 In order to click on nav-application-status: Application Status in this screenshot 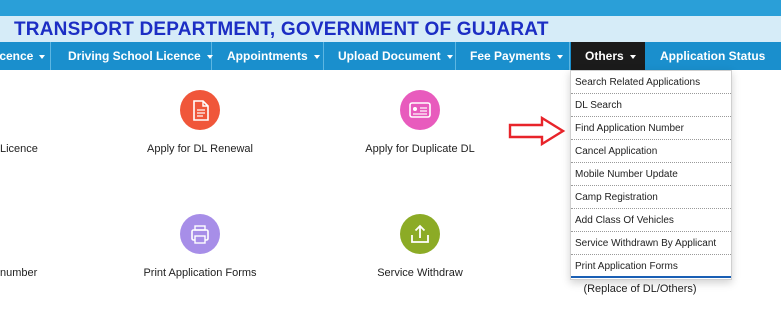, I will do `click(713, 56)`.